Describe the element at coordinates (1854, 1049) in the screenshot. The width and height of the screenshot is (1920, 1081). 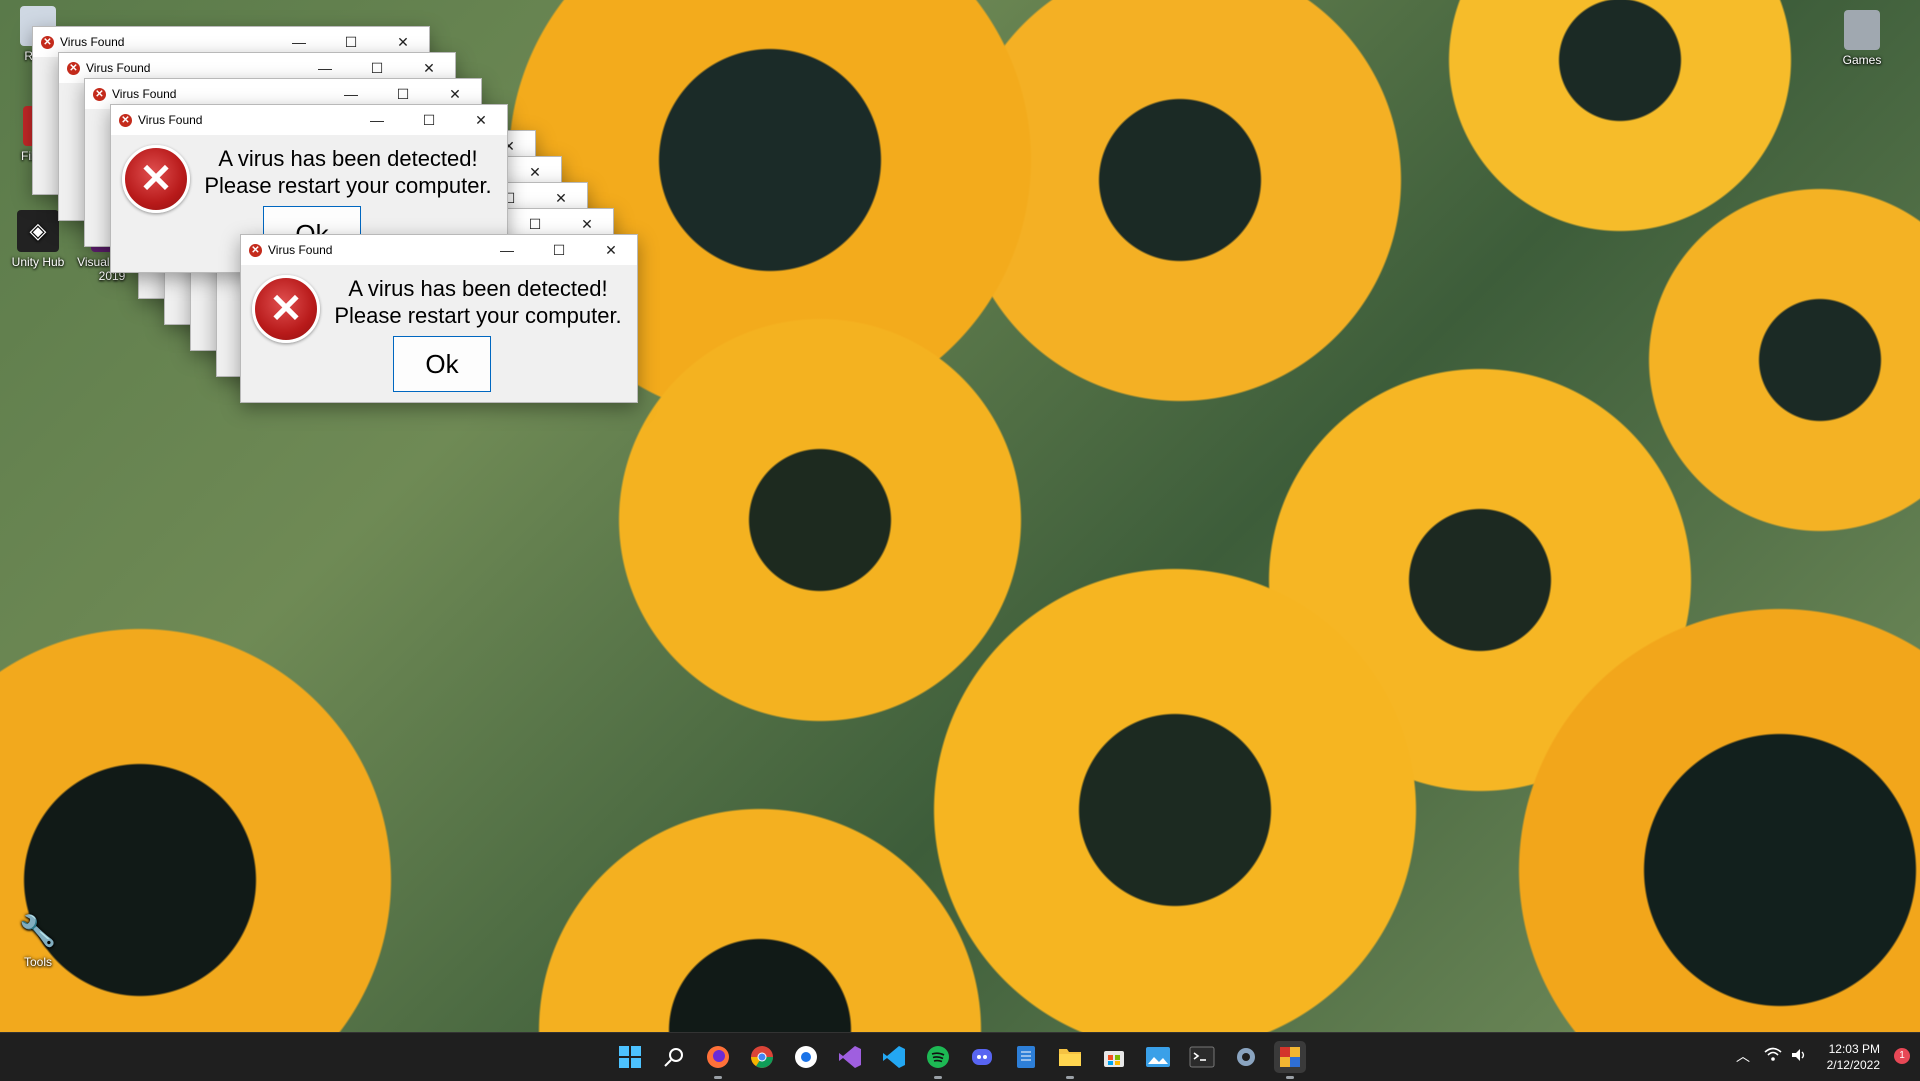
I see `clock-time: 12:03 PM` at that location.